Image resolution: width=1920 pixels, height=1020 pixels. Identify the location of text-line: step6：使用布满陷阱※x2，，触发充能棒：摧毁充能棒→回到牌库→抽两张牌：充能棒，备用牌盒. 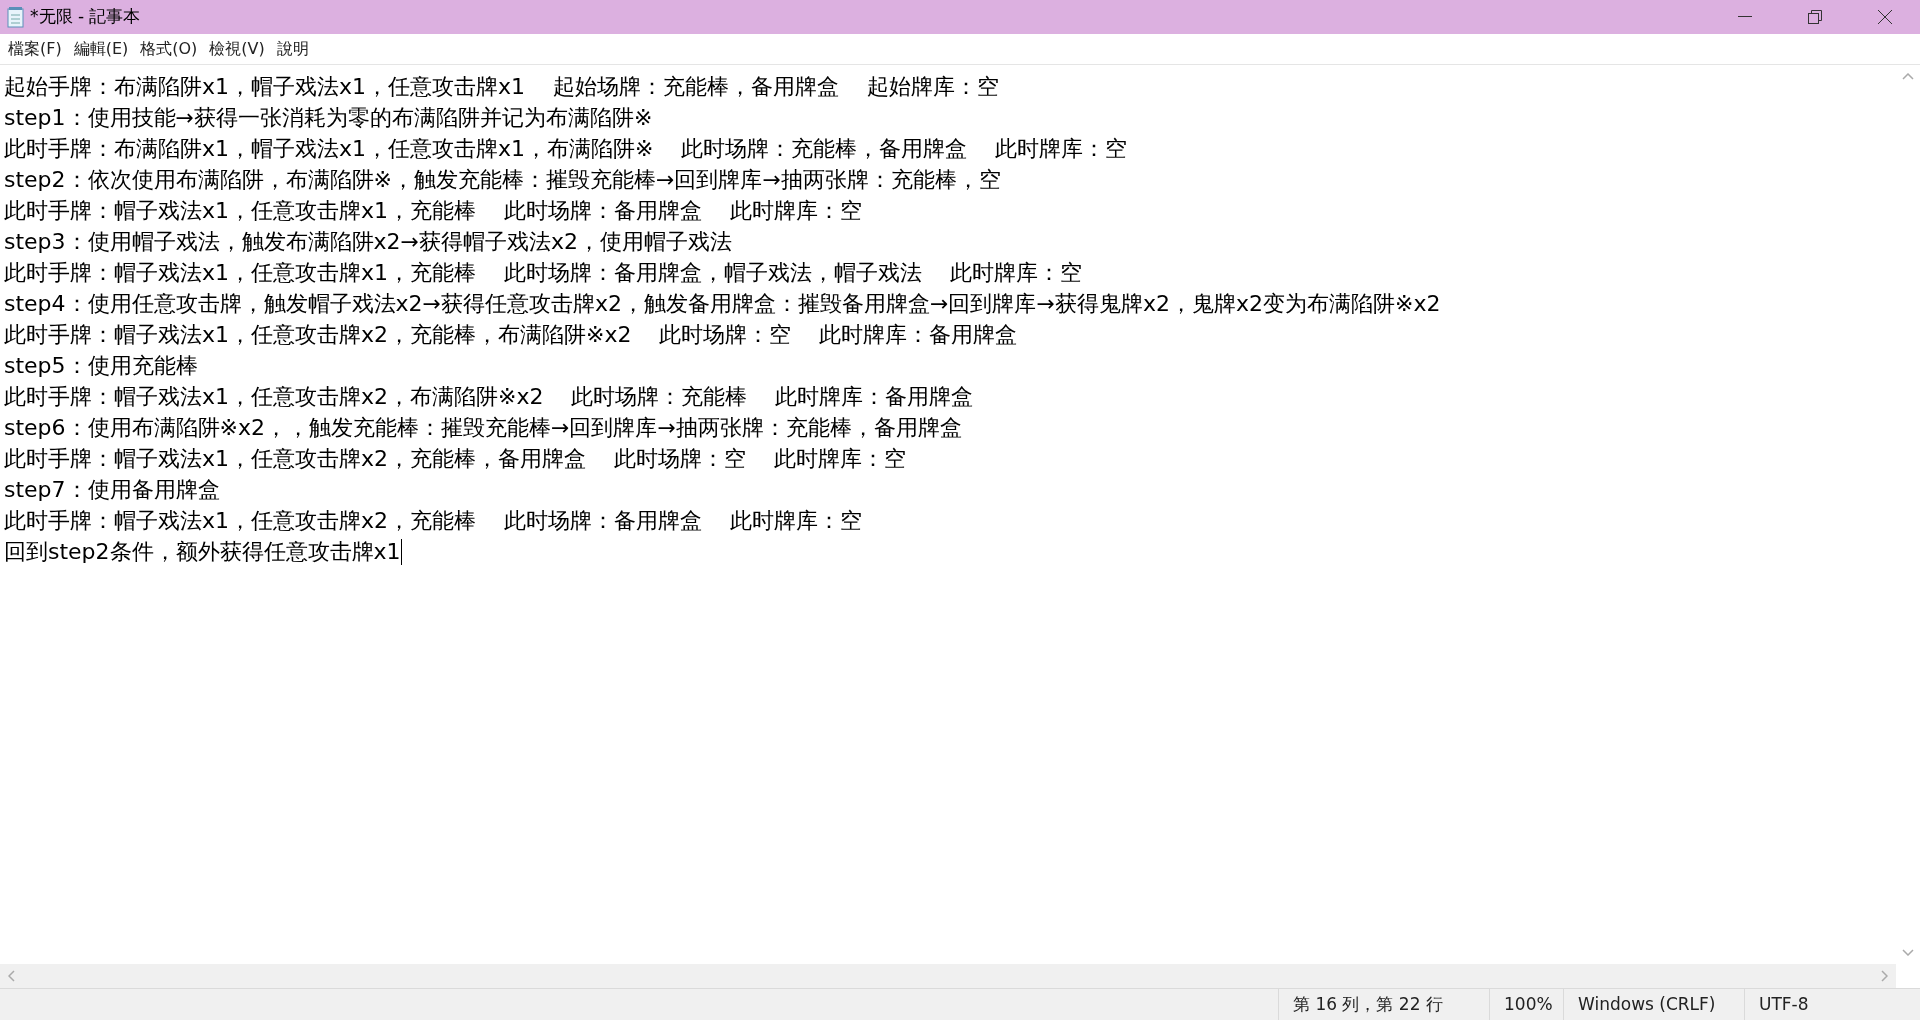
(483, 428).